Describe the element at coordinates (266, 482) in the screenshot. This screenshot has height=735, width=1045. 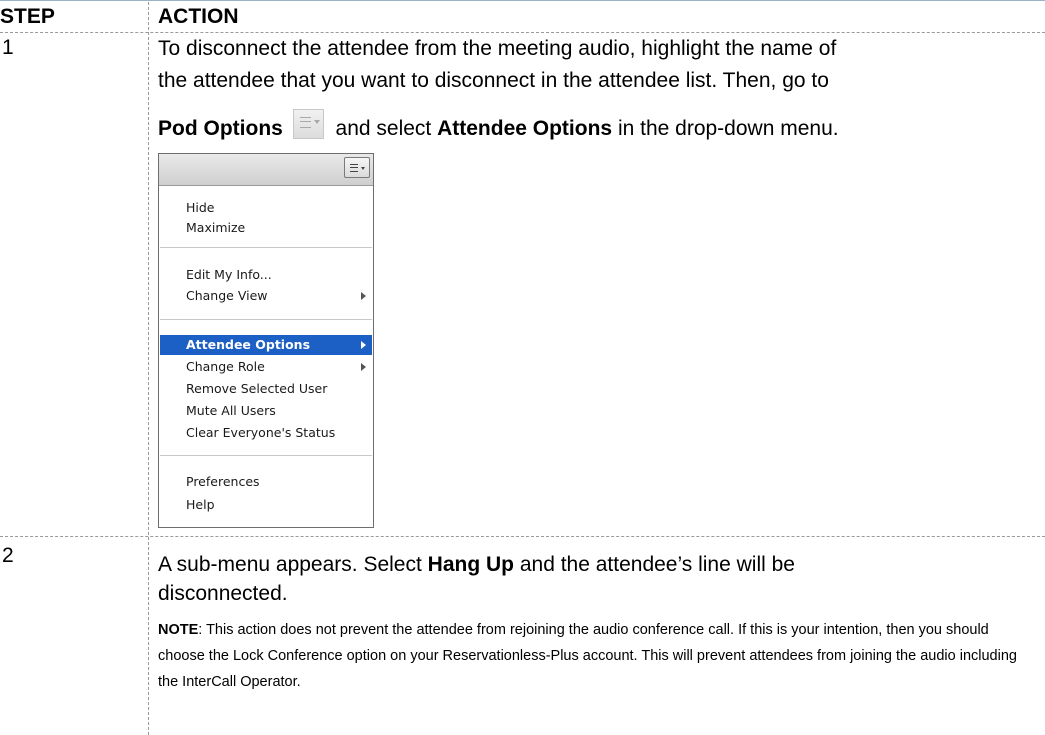
I see `menu-item-preferences: Preferences` at that location.